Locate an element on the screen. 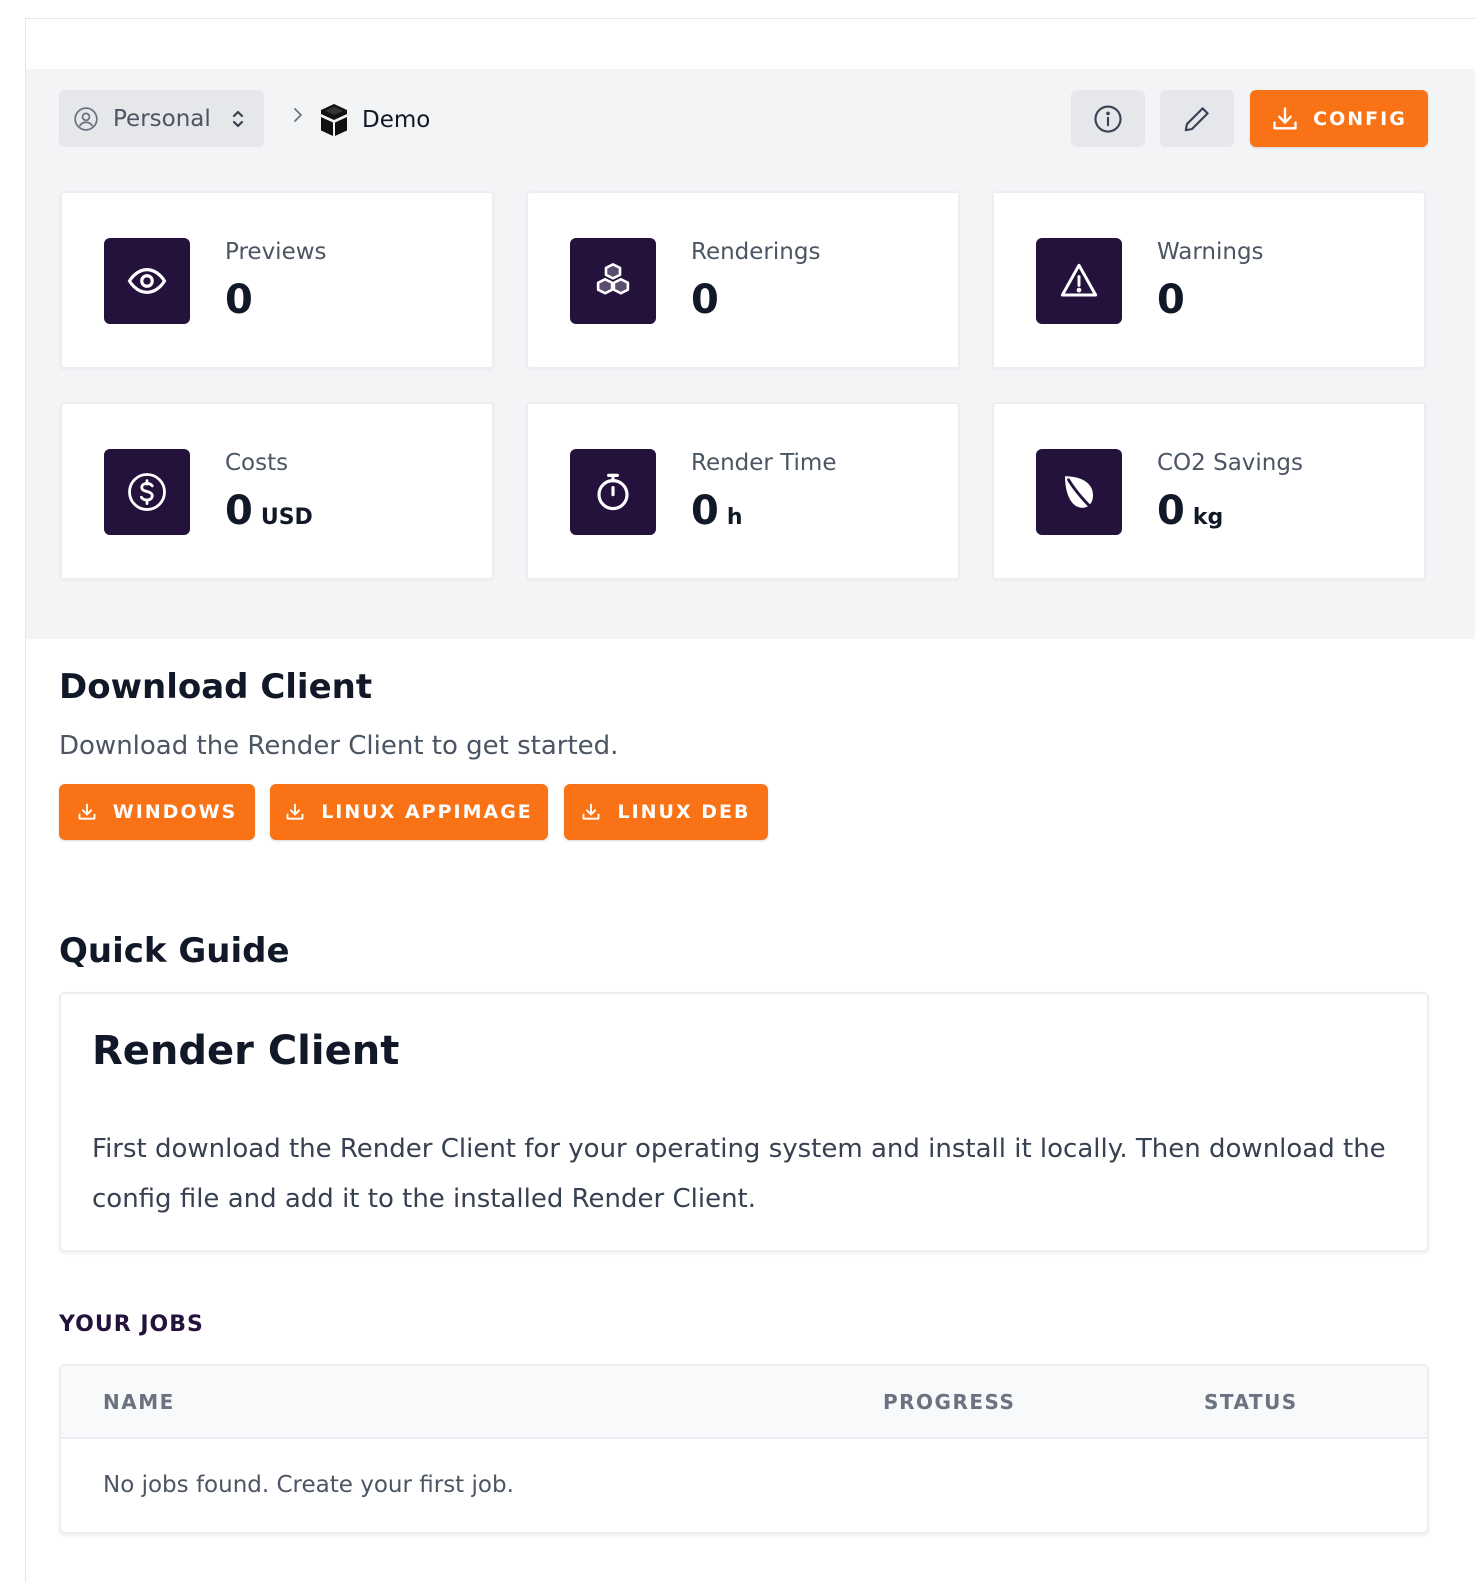  breadcrumb-project: Demo is located at coordinates (374, 120).